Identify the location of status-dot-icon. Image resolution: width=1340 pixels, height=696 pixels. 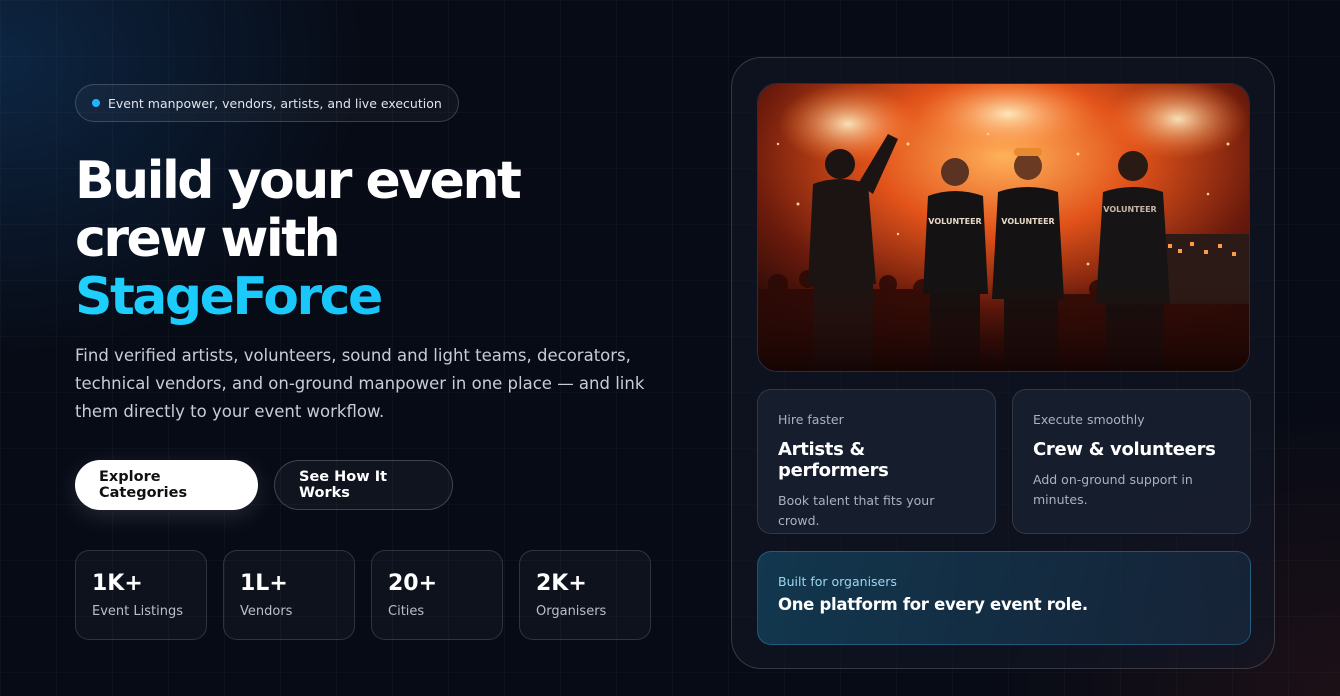
(96, 103).